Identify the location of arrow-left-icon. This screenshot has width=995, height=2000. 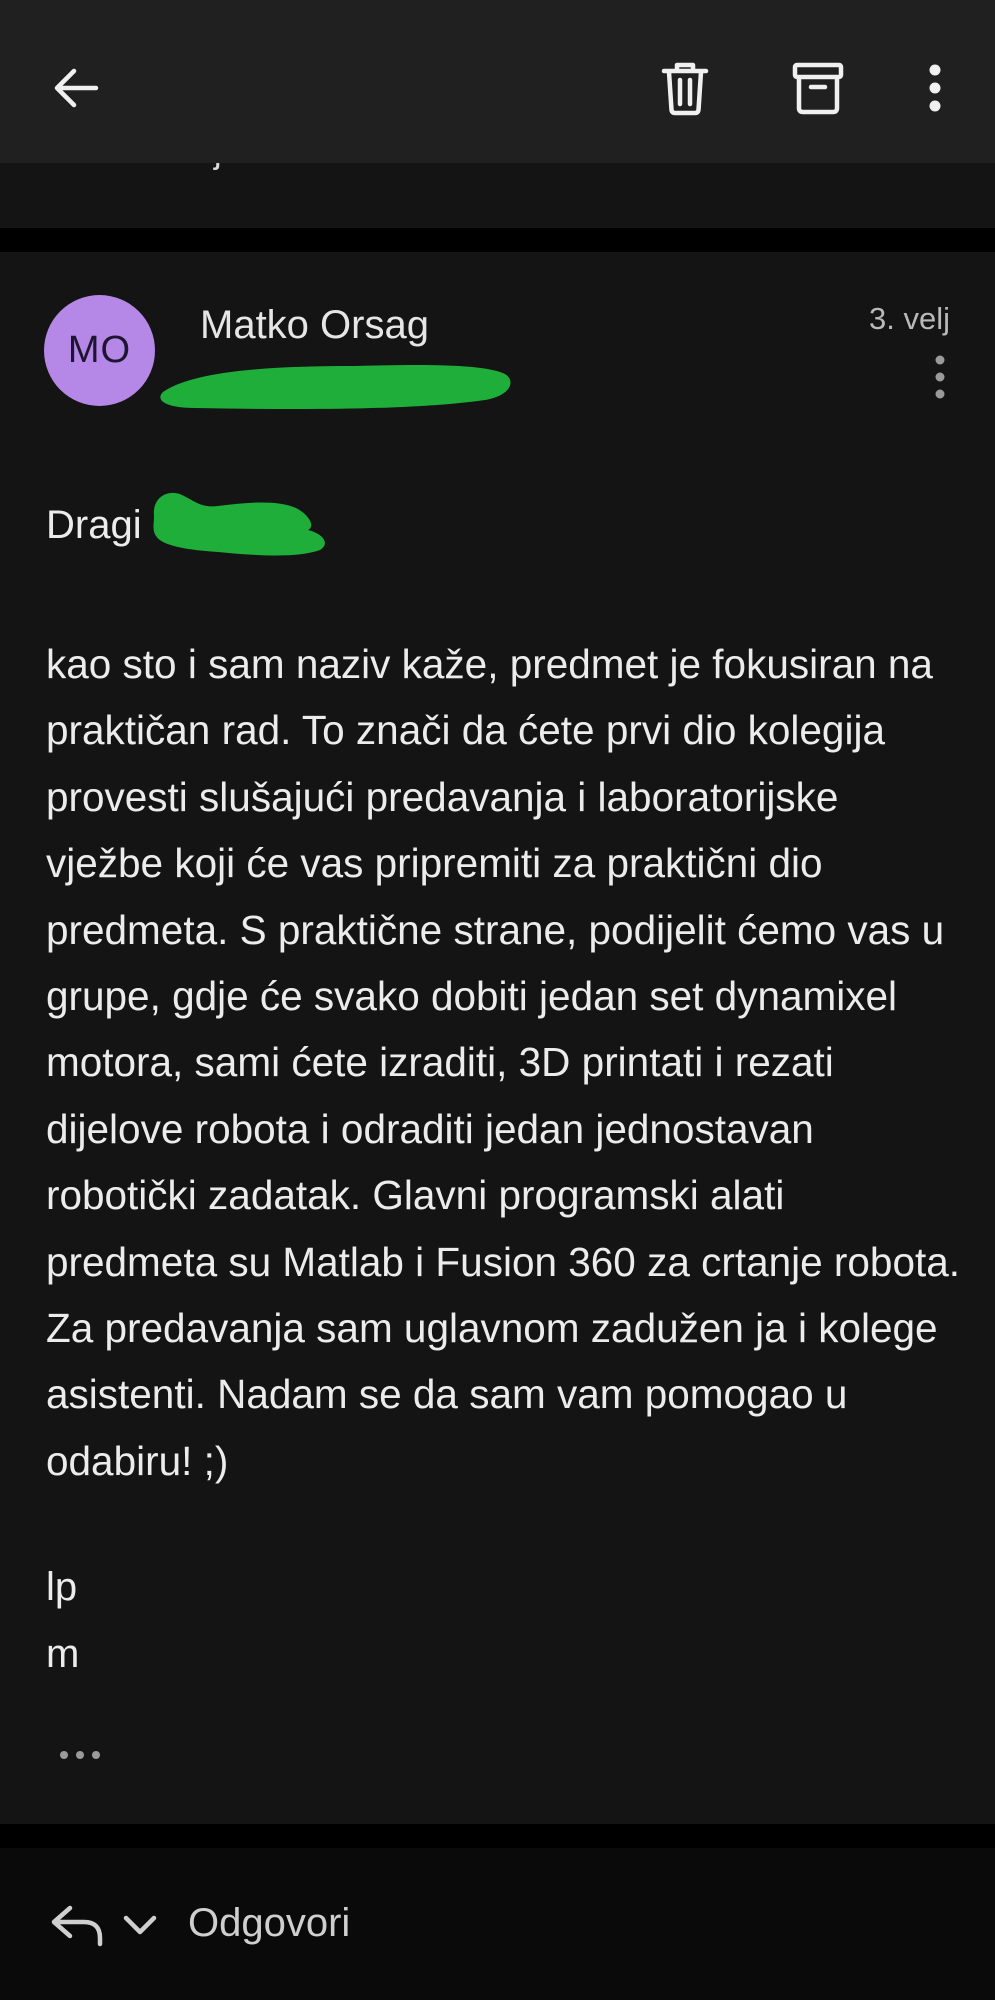
(76, 88).